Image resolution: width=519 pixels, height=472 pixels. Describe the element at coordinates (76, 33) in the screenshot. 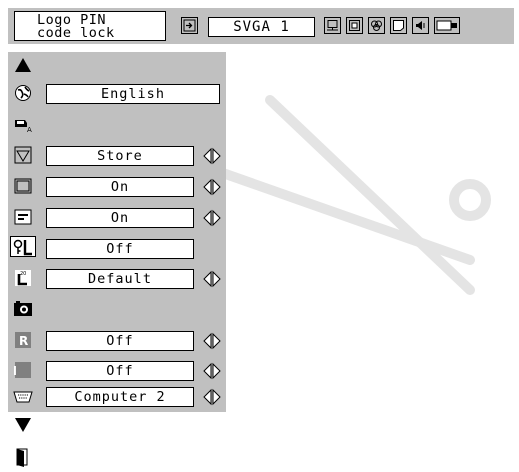

I see `menu-title-line2: code lock` at that location.